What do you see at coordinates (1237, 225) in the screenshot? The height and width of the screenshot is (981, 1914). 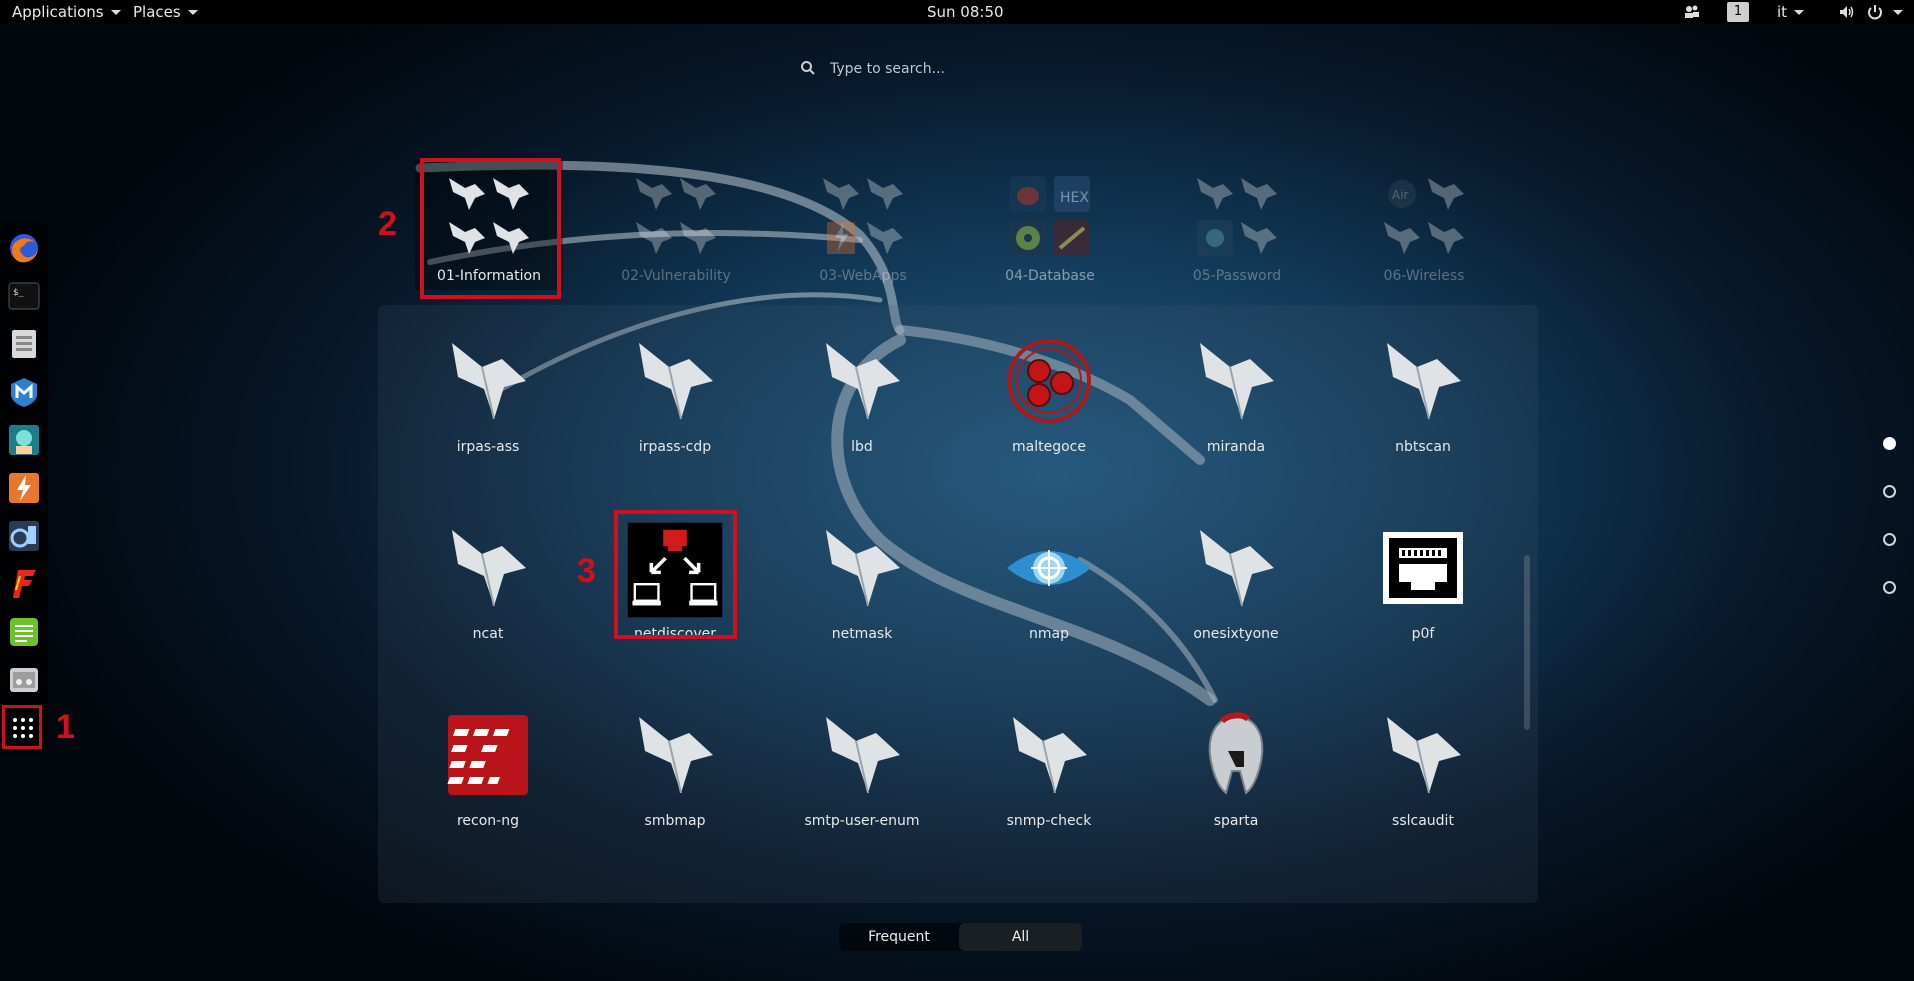 I see `category-folder-05-password: 05-Password` at bounding box center [1237, 225].